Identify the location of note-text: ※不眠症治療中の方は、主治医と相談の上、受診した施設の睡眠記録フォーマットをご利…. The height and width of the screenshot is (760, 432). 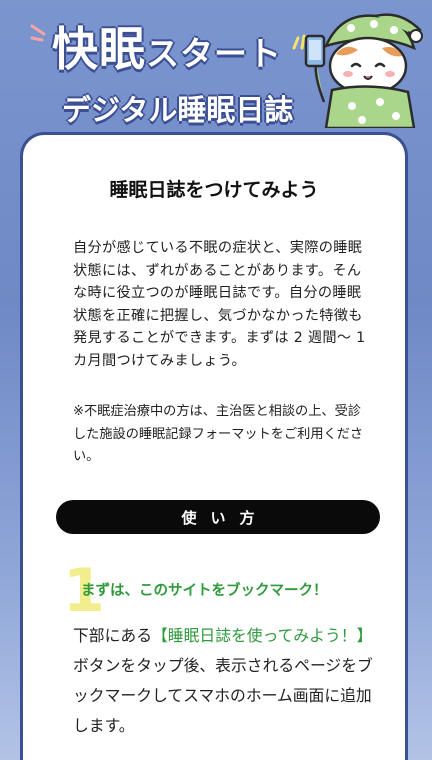
(218, 434).